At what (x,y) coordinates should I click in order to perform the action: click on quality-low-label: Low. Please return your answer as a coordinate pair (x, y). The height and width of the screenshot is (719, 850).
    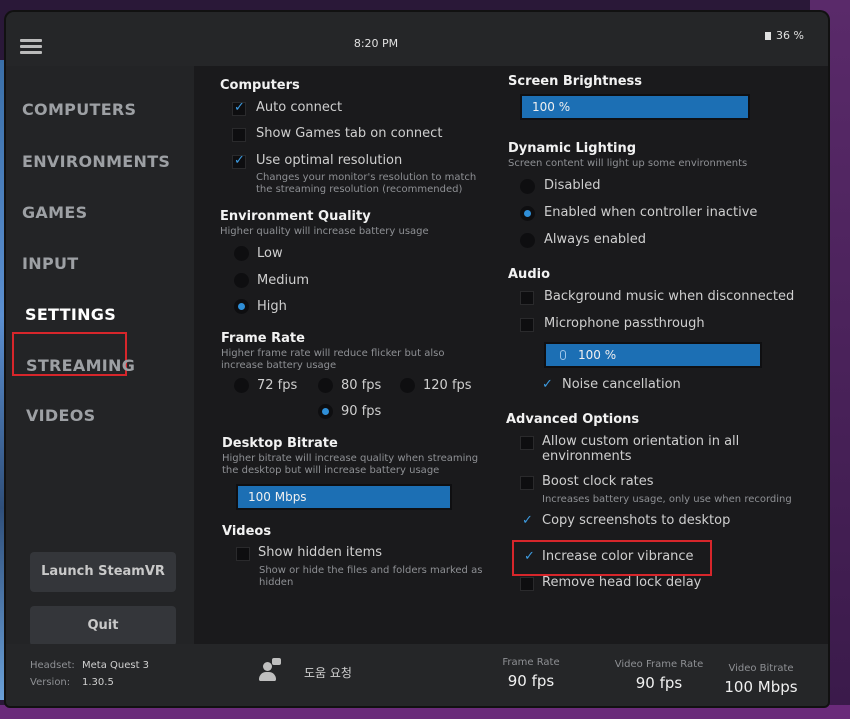
    Looking at the image, I should click on (270, 253).